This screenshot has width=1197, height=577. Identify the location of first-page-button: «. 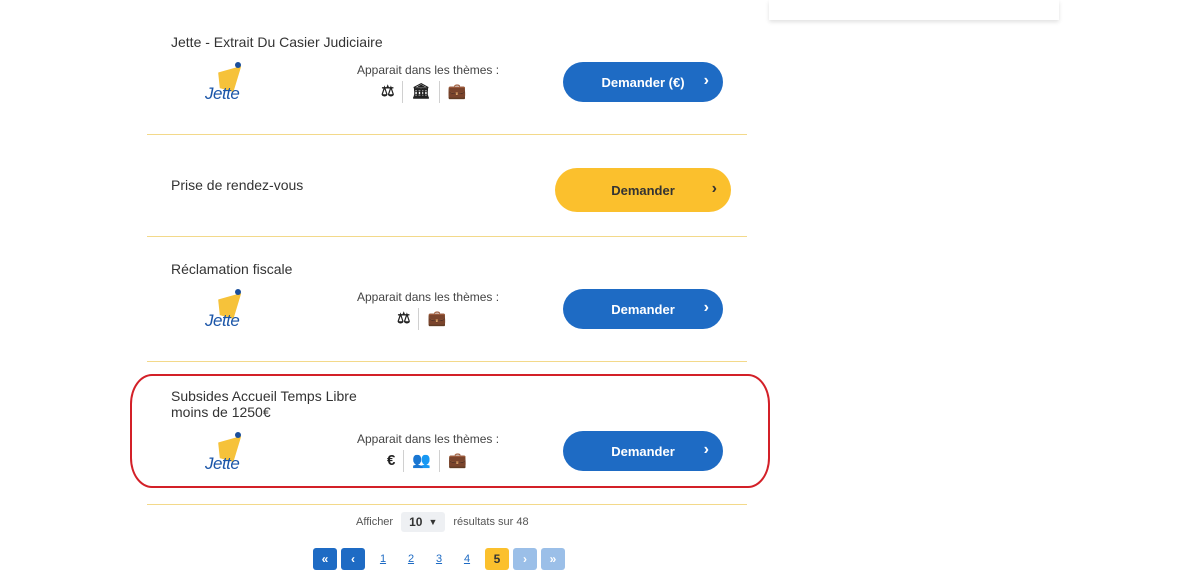
(325, 559).